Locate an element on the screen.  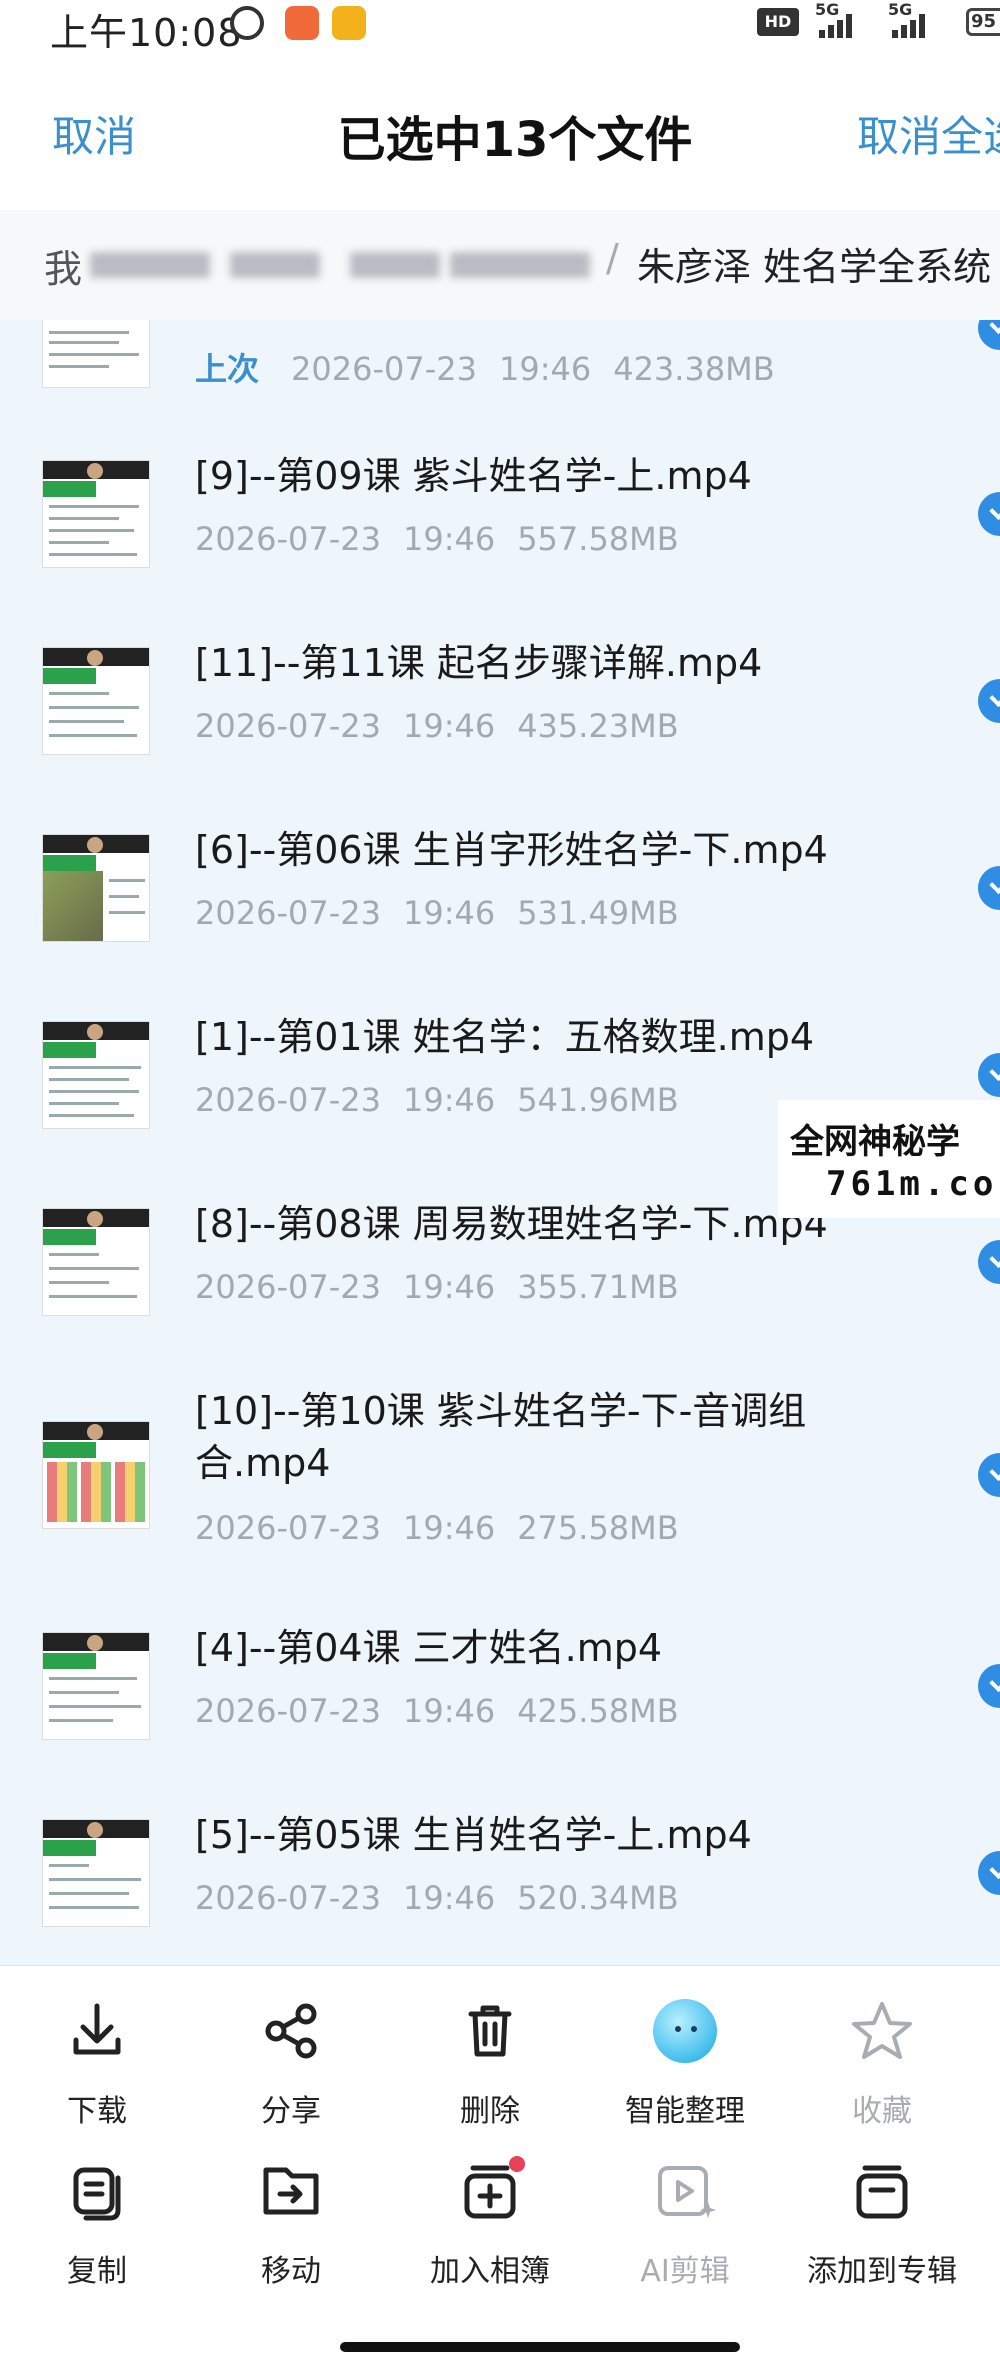
file-row: 上次 2026-07-23 19:46 423.38MB is located at coordinates (500, 365).